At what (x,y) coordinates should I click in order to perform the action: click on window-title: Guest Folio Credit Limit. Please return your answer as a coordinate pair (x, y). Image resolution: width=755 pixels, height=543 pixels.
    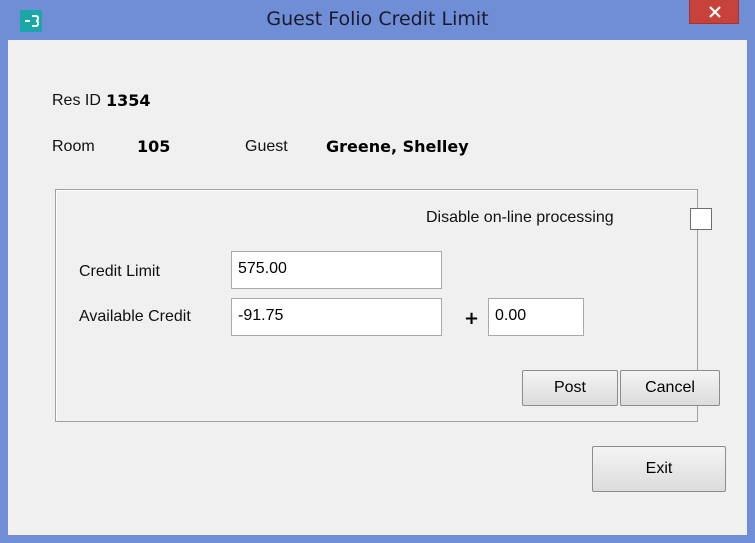
    Looking at the image, I should click on (377, 19).